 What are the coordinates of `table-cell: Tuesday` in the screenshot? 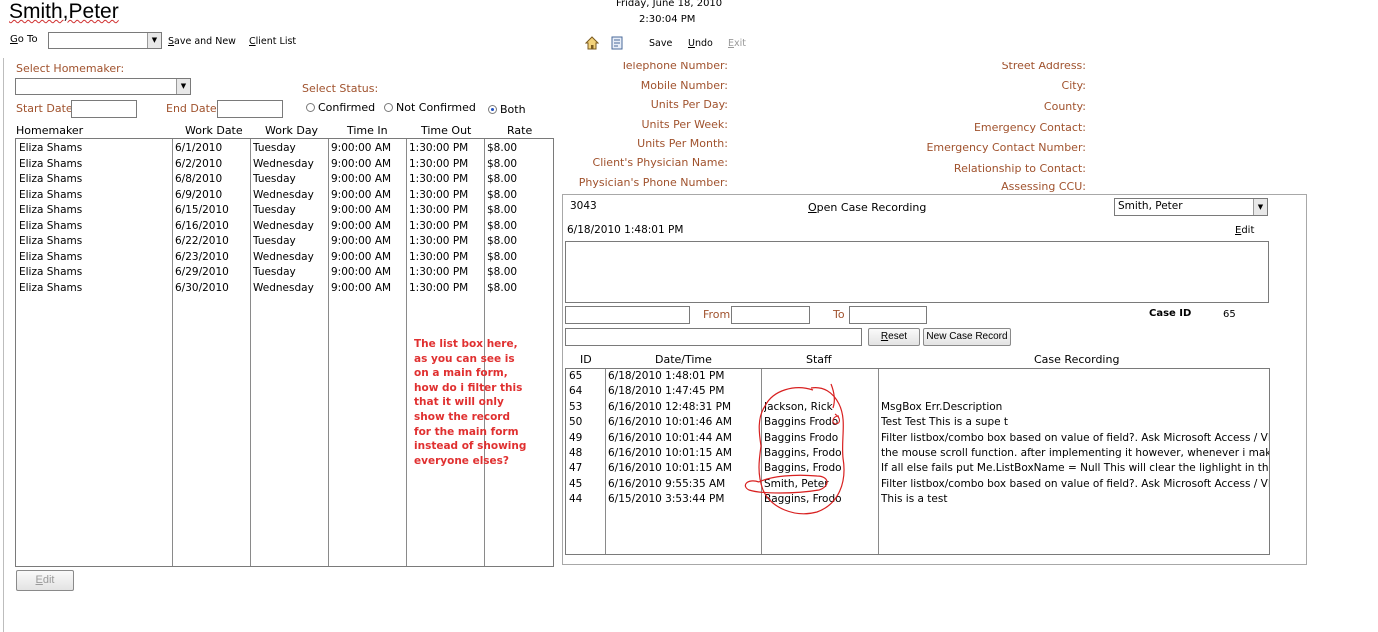 It's located at (274, 241).